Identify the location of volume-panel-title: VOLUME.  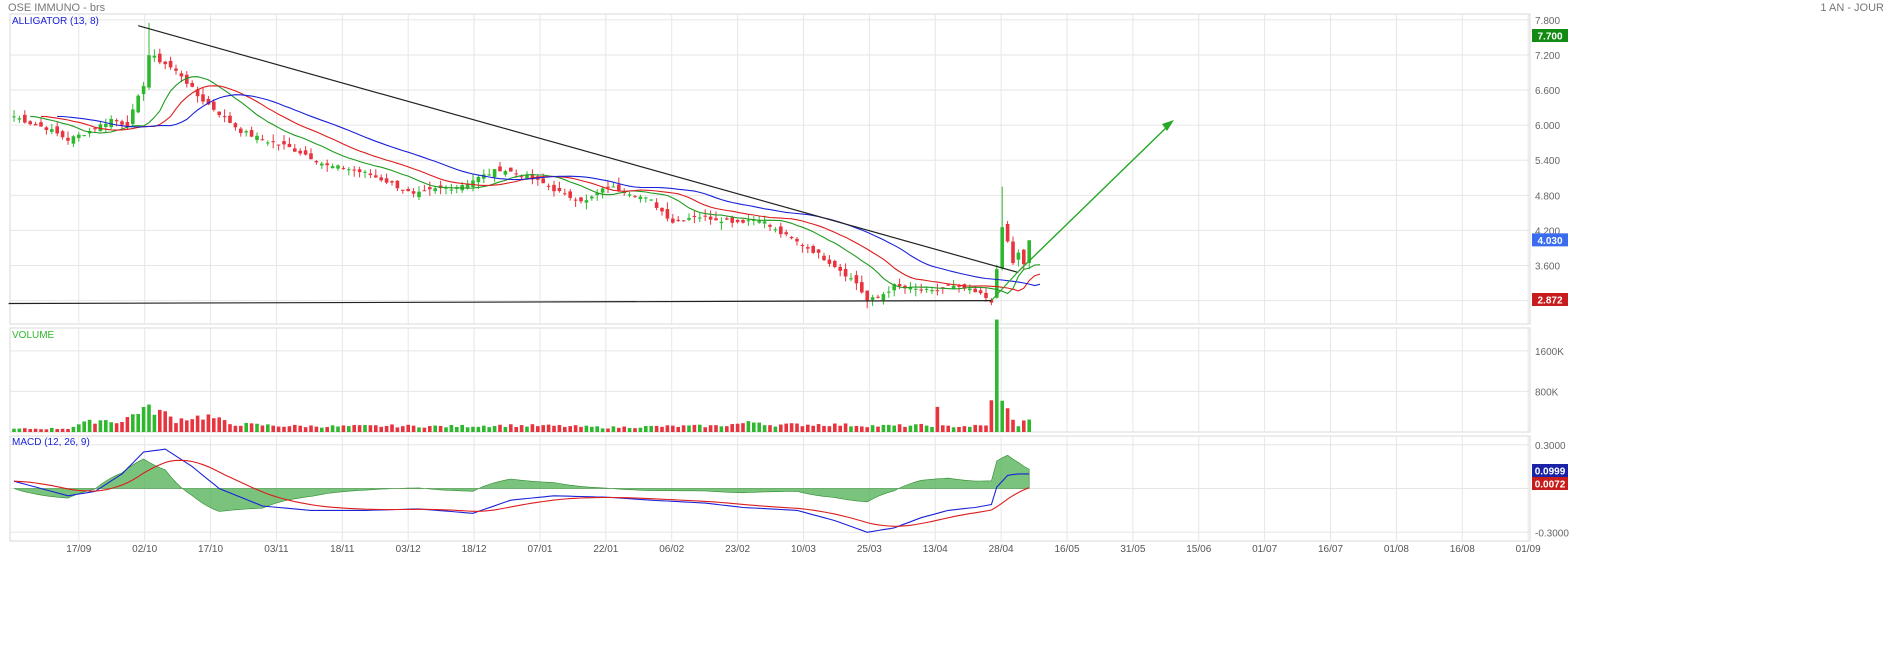
(33, 335).